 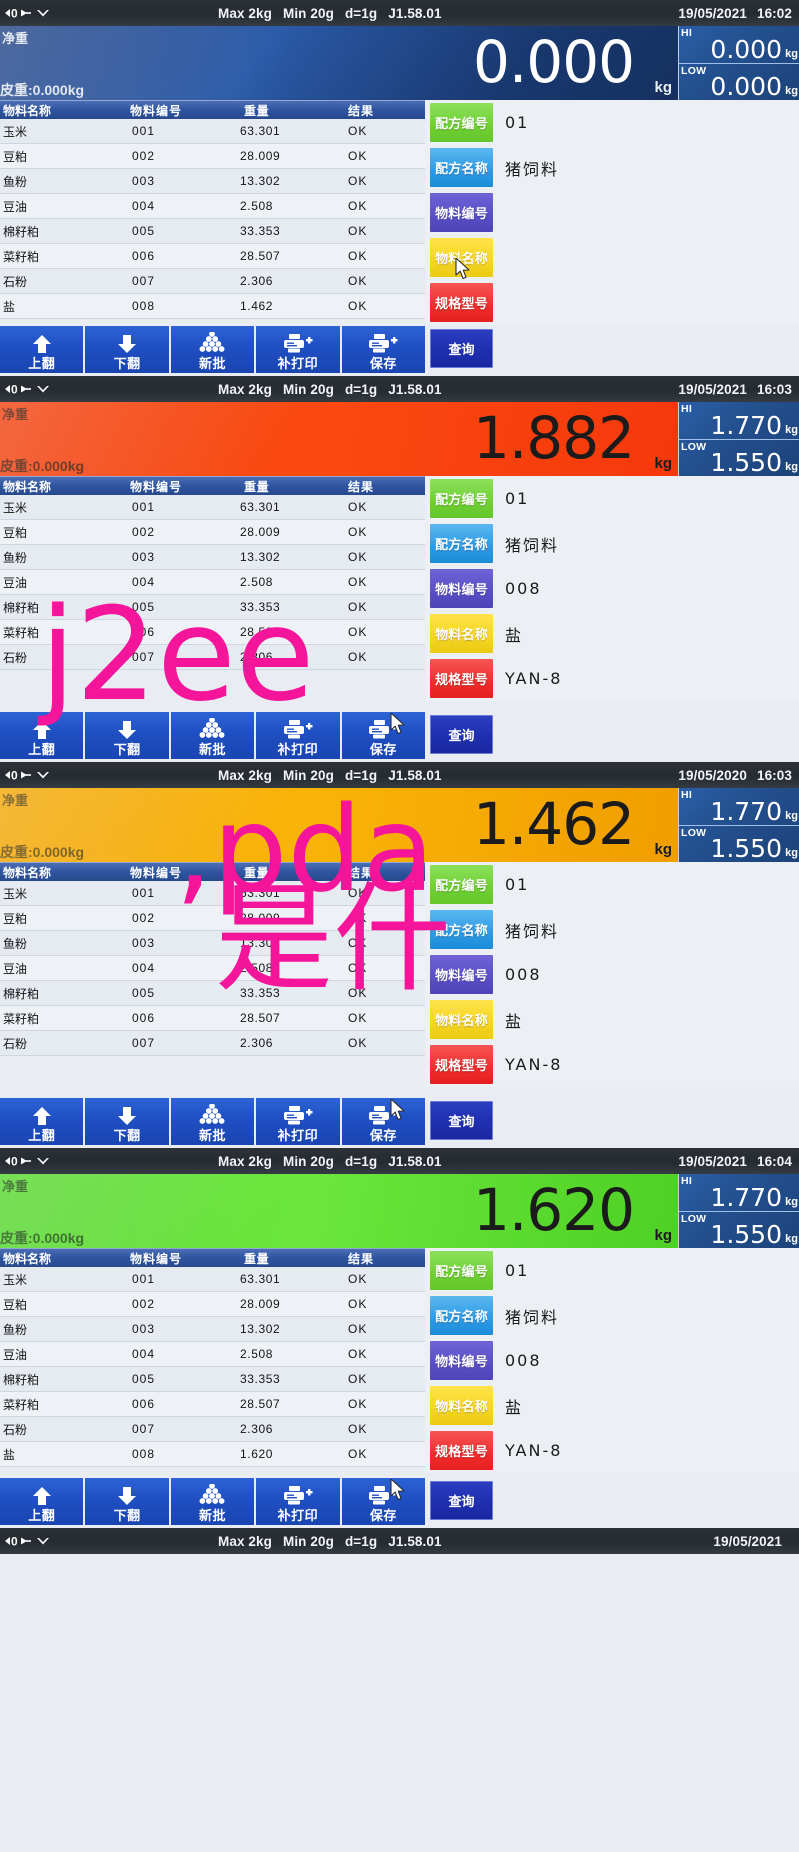 I want to click on table-header-row: 物料名称 物料编号 重量 结果, so click(x=212, y=109).